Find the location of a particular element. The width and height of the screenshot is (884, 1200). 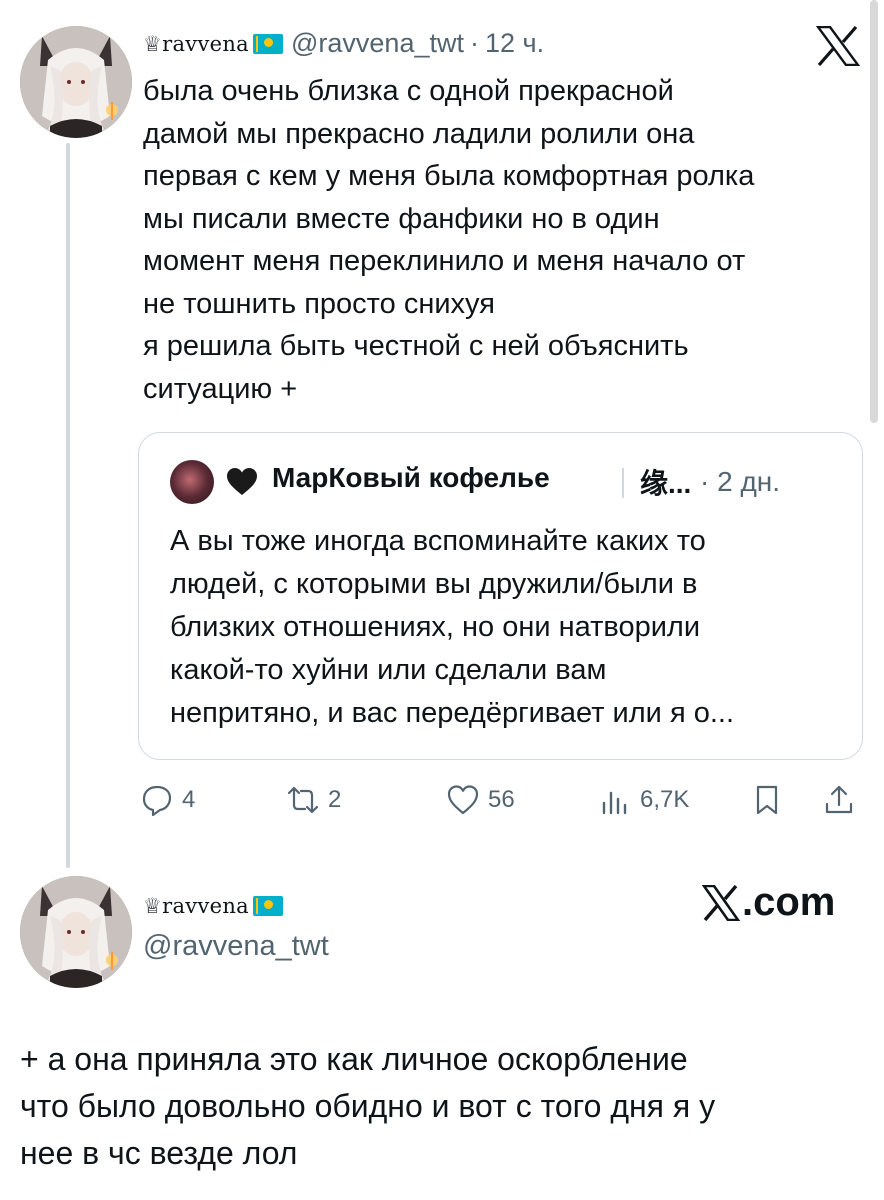

views-button: 6,7K is located at coordinates (643, 800).